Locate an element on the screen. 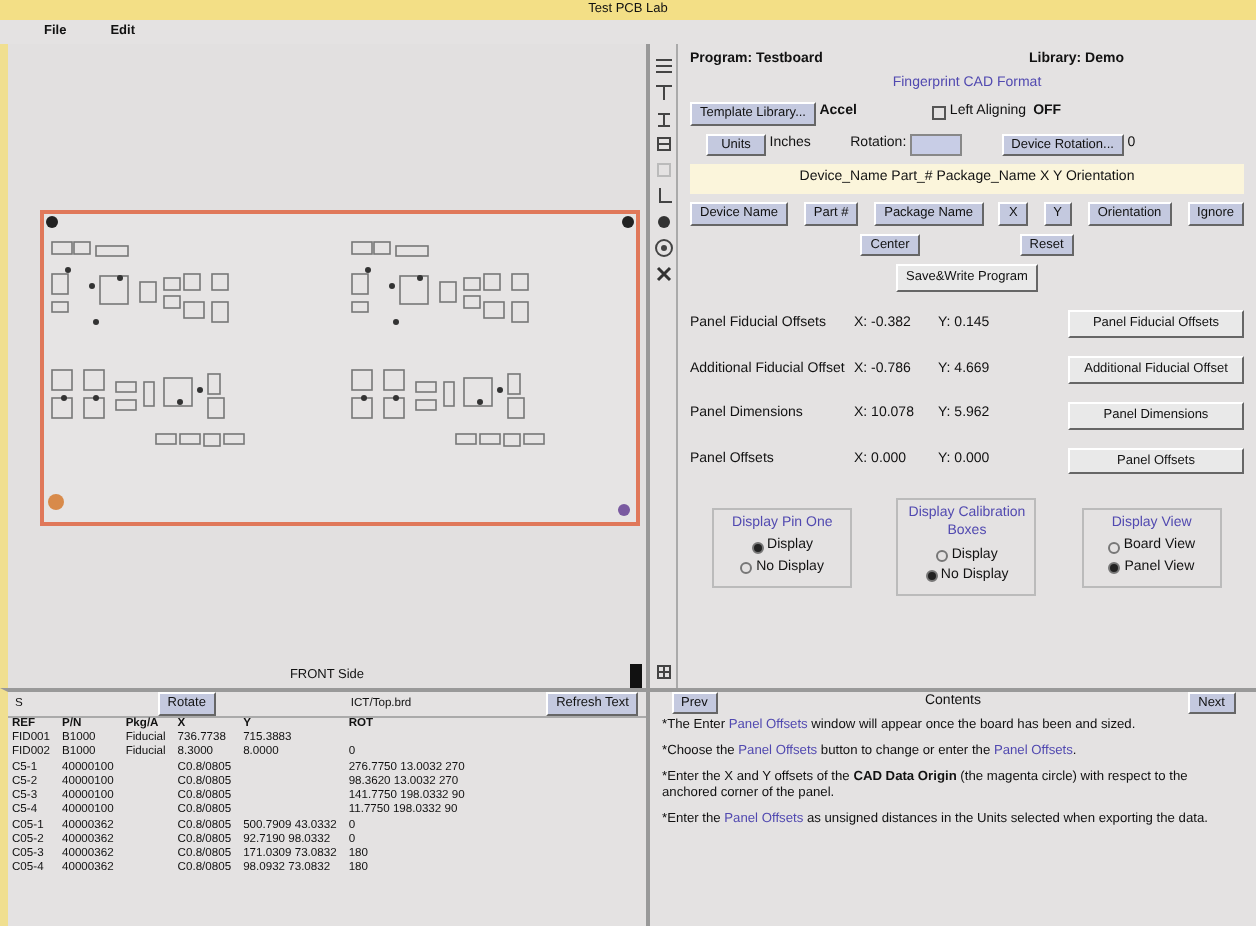  lines-icon is located at coordinates (663, 66).